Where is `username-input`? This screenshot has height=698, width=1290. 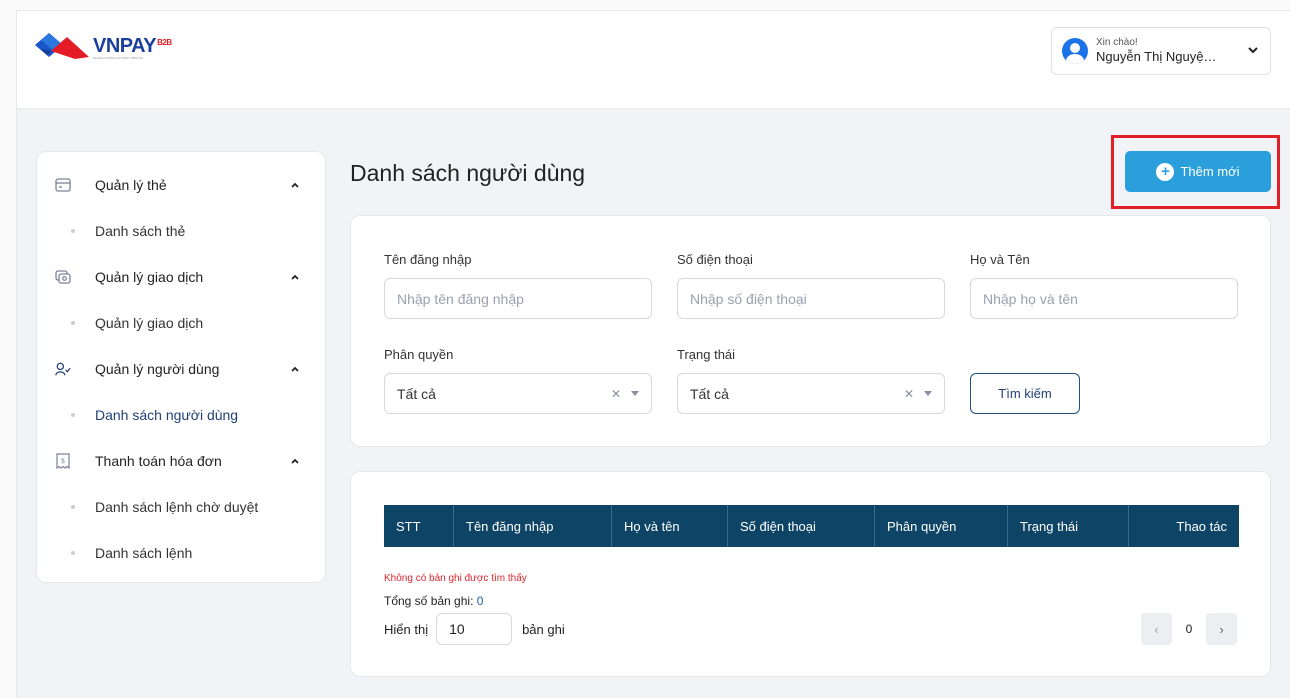 username-input is located at coordinates (518, 298).